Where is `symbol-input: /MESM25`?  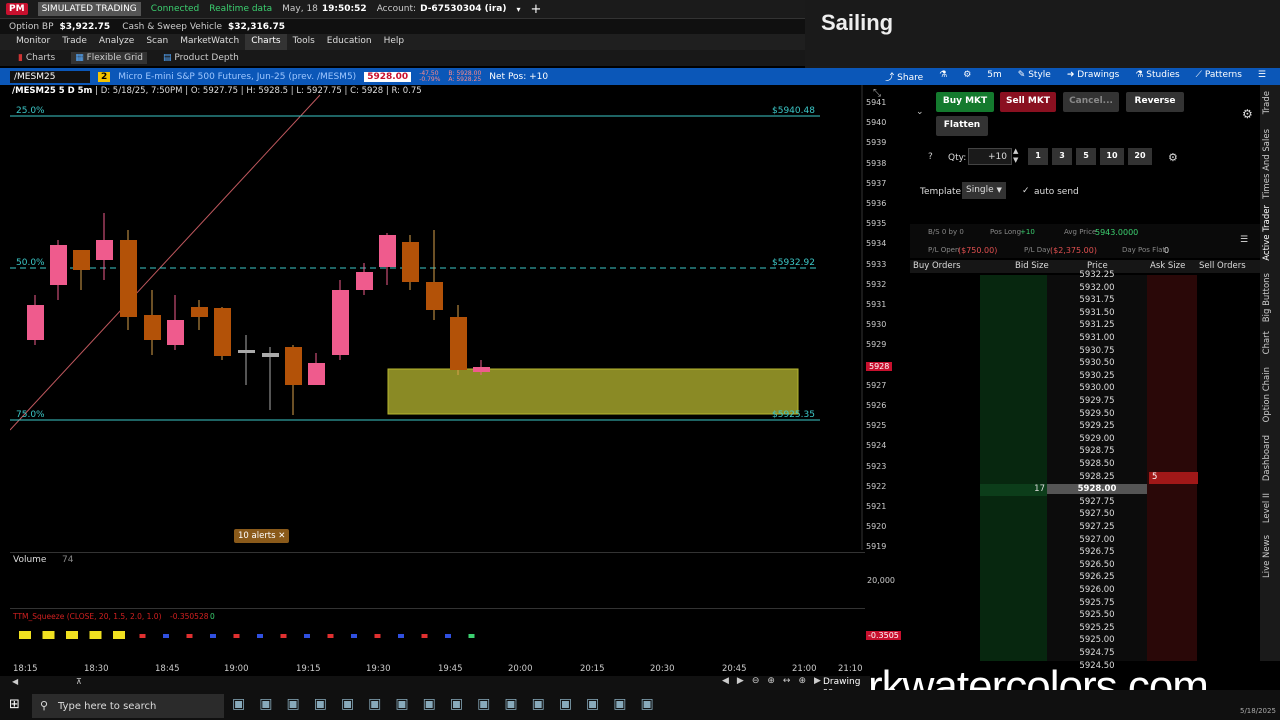
symbol-input: /MESM25 is located at coordinates (50, 76).